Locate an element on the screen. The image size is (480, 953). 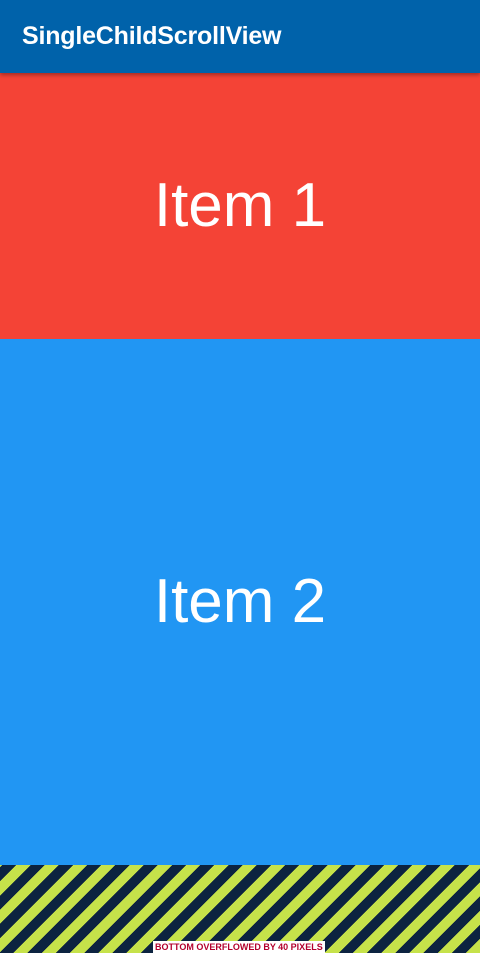
item-1-label: Item 1 is located at coordinates (240, 205).